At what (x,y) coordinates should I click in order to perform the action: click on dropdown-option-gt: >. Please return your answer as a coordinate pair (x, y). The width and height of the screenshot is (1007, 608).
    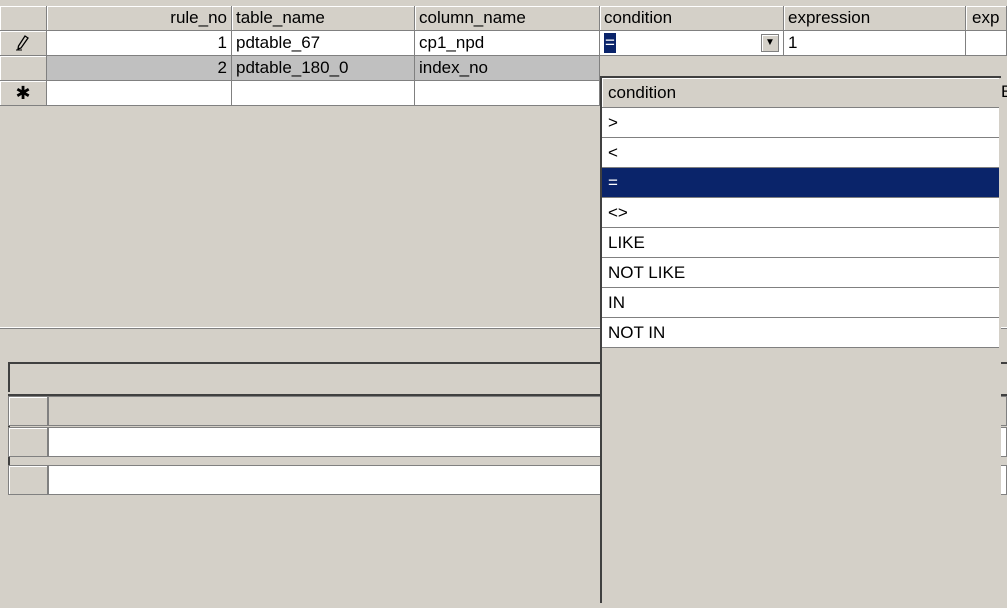
    Looking at the image, I should click on (800, 123).